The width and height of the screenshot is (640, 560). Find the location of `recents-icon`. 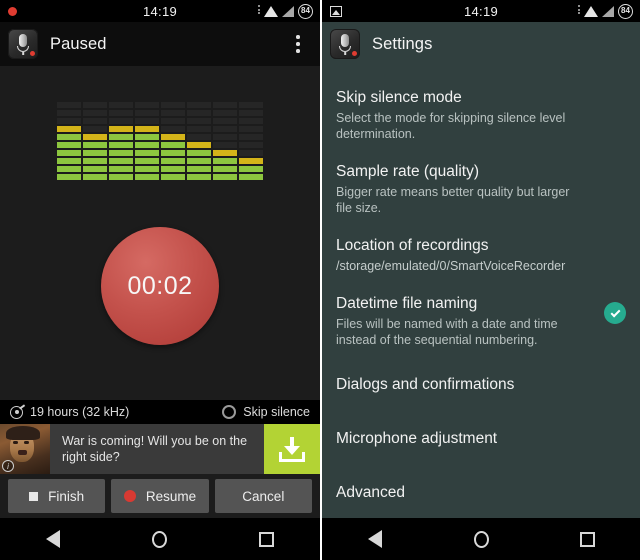

recents-icon is located at coordinates (587, 539).